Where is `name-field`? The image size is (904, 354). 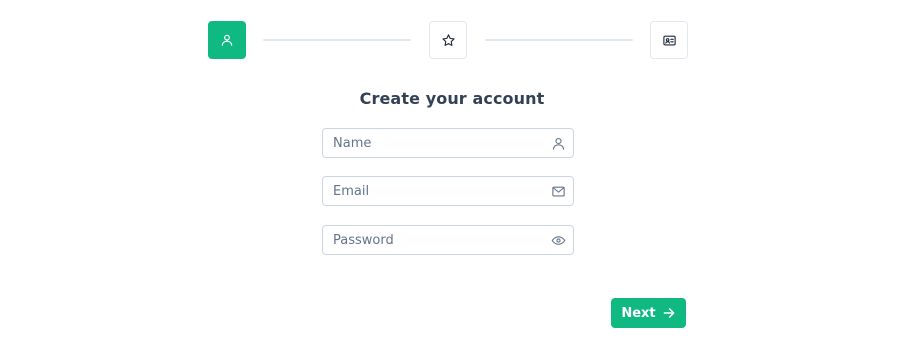 name-field is located at coordinates (448, 143).